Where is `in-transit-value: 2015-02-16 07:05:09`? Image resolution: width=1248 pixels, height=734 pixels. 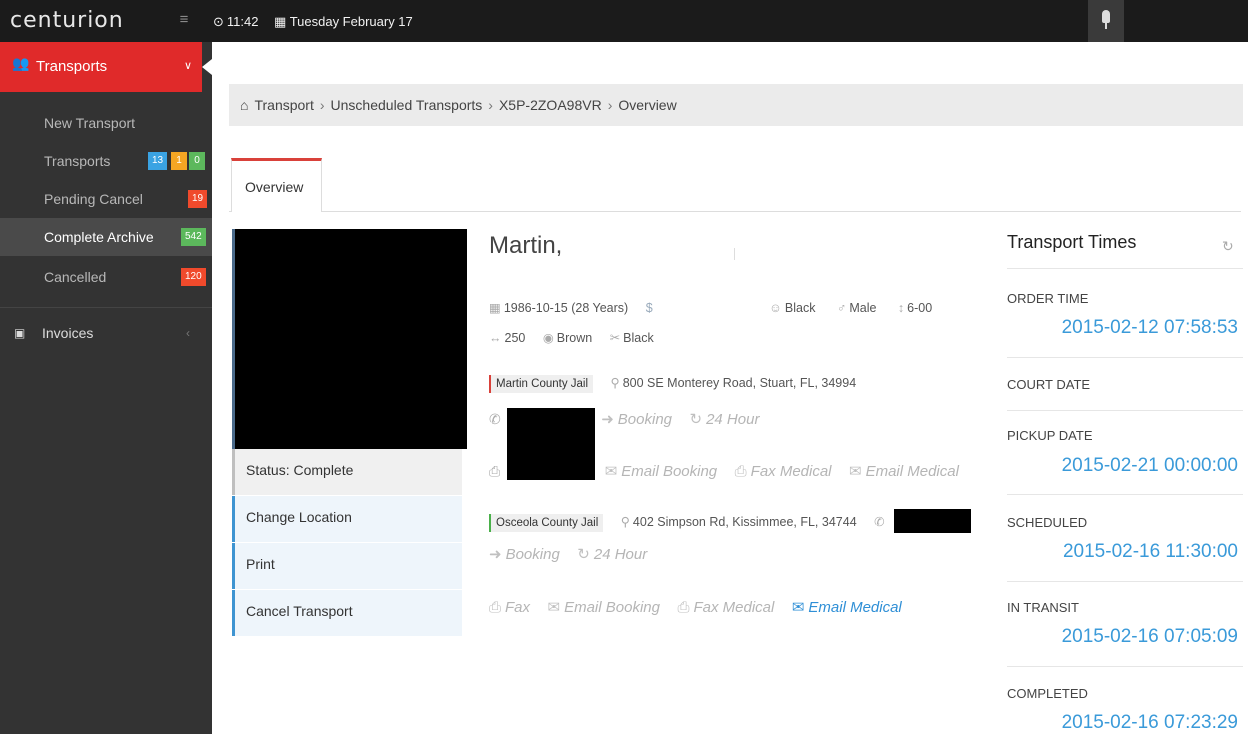 in-transit-value: 2015-02-16 07:05:09 is located at coordinates (1149, 636).